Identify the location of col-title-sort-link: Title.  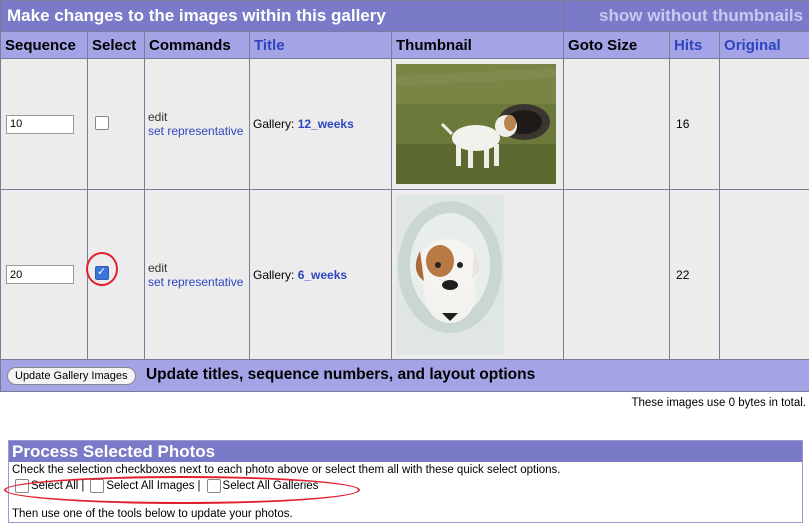
(320, 45).